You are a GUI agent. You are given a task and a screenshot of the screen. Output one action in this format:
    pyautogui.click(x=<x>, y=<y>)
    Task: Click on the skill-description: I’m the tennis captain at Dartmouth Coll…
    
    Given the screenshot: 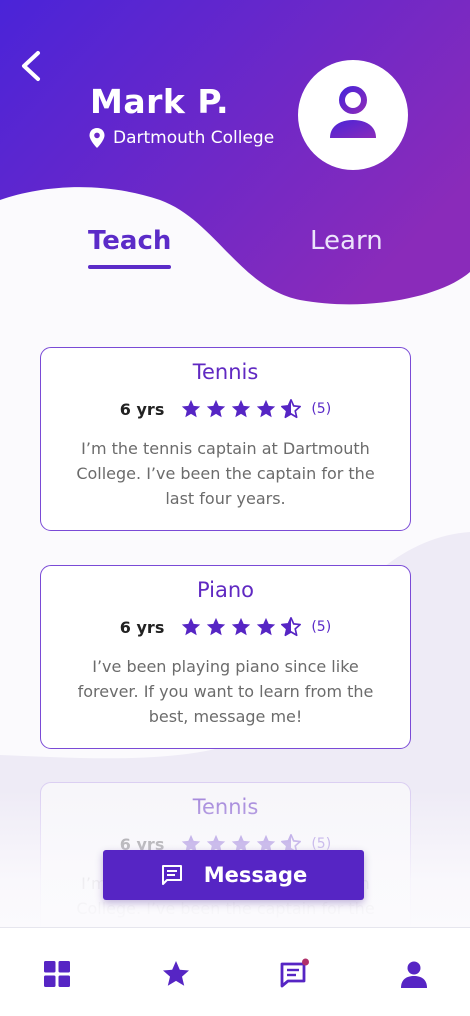 What is the action you would take?
    pyautogui.click(x=225, y=473)
    